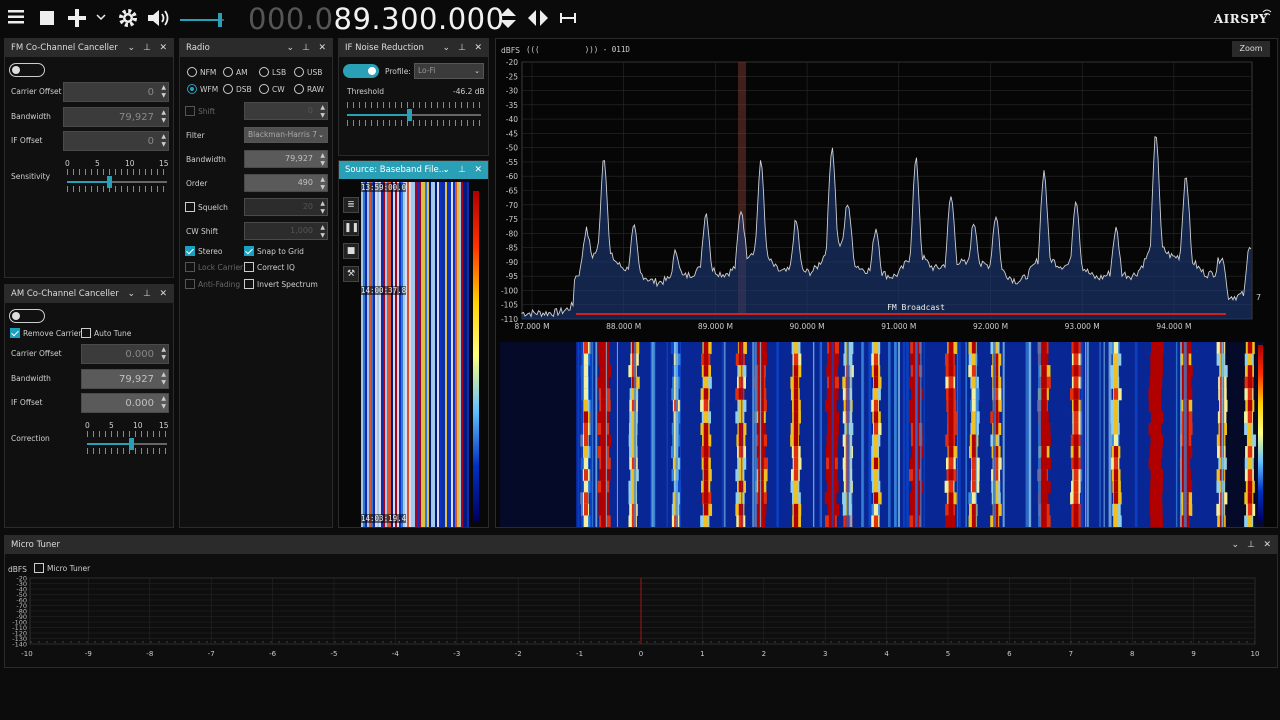 The height and width of the screenshot is (720, 1280). I want to click on am-cochannel-enable-toggle, so click(27, 316).